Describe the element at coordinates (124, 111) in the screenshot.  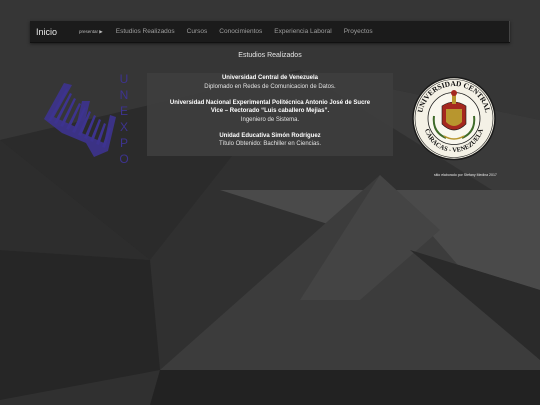
I see `unexpo-letter-e: E` at that location.